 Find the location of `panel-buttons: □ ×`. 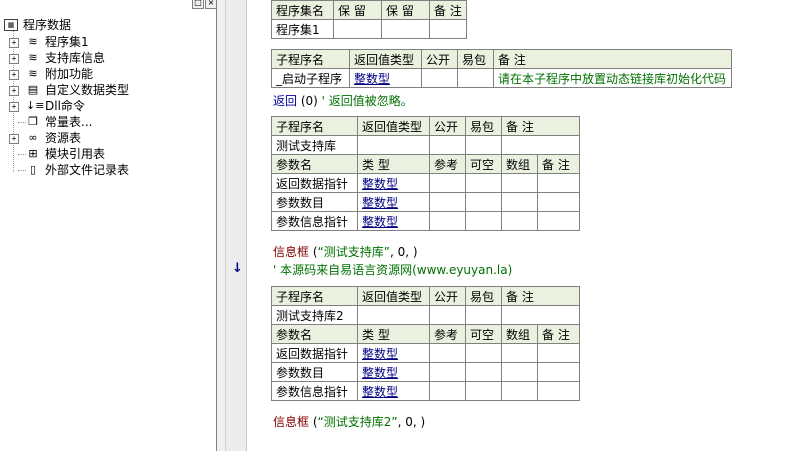

panel-buttons: □ × is located at coordinates (205, 4).